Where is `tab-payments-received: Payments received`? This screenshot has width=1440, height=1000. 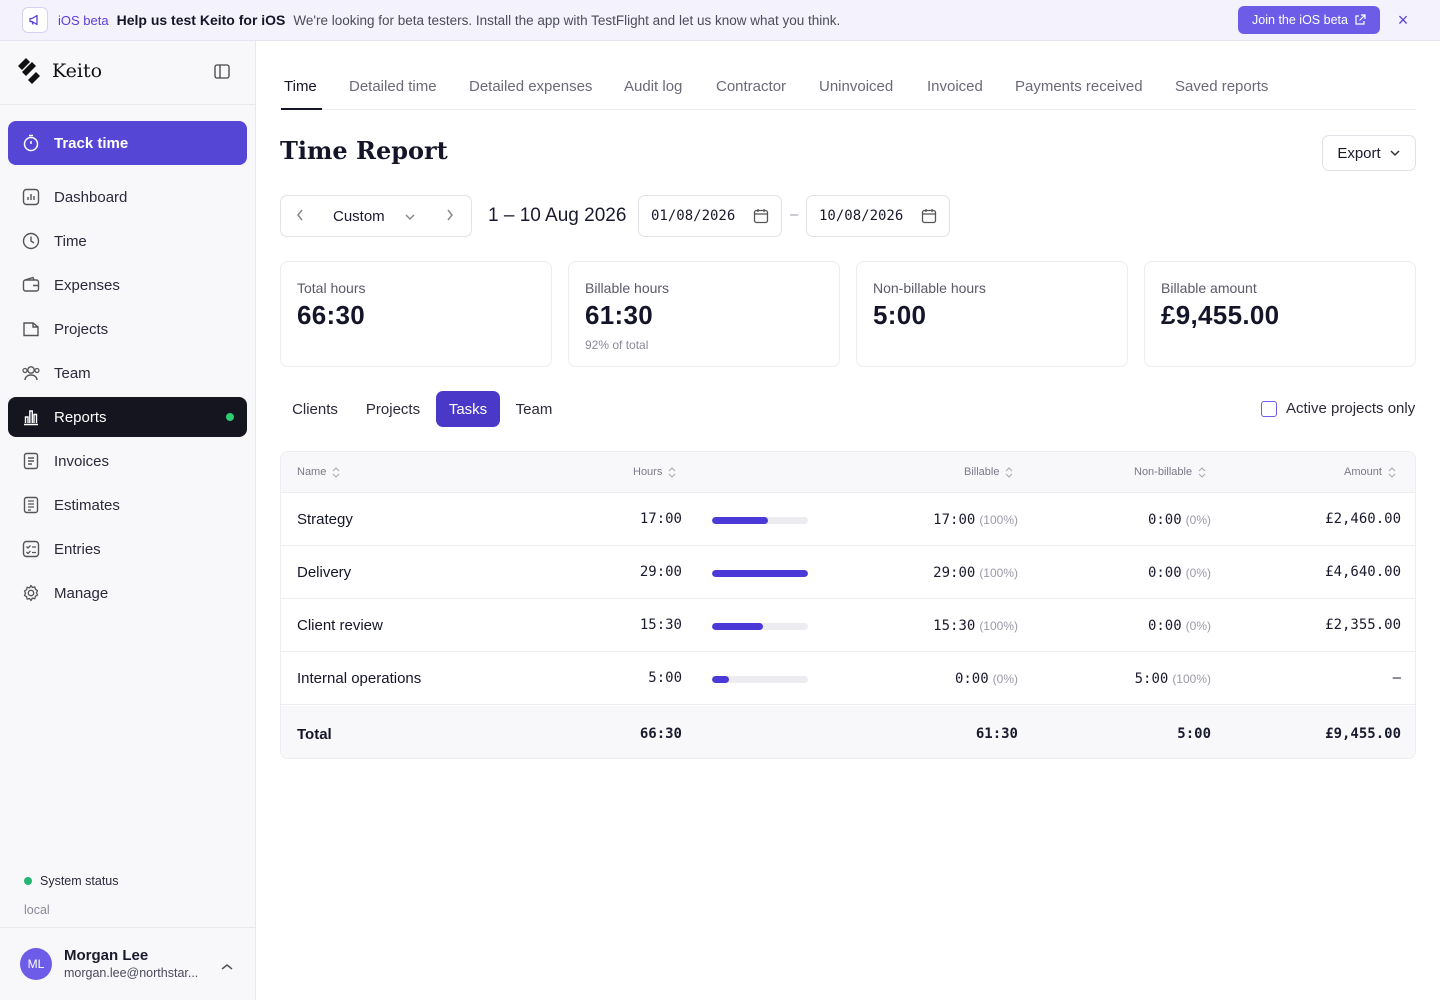
tab-payments-received: Payments received is located at coordinates (1079, 86).